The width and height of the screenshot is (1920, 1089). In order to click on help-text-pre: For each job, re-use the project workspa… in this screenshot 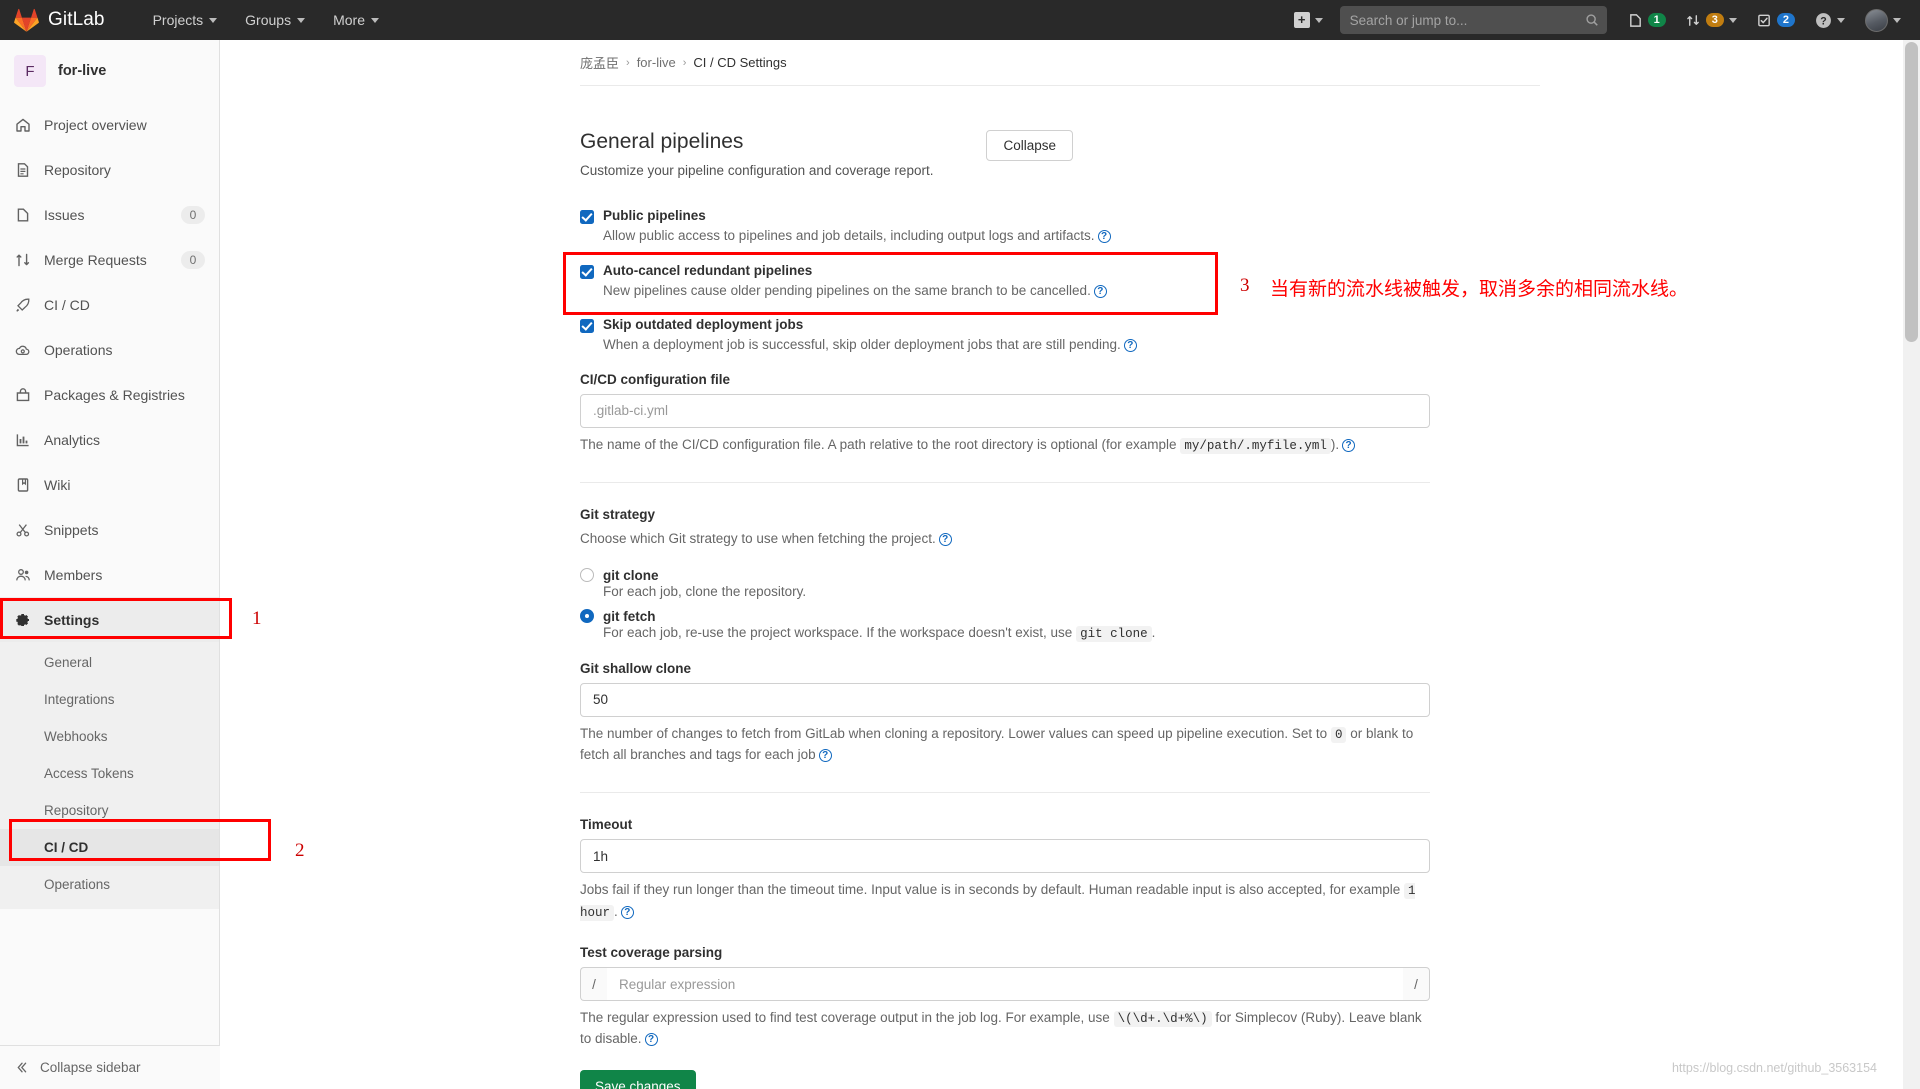, I will do `click(840, 632)`.